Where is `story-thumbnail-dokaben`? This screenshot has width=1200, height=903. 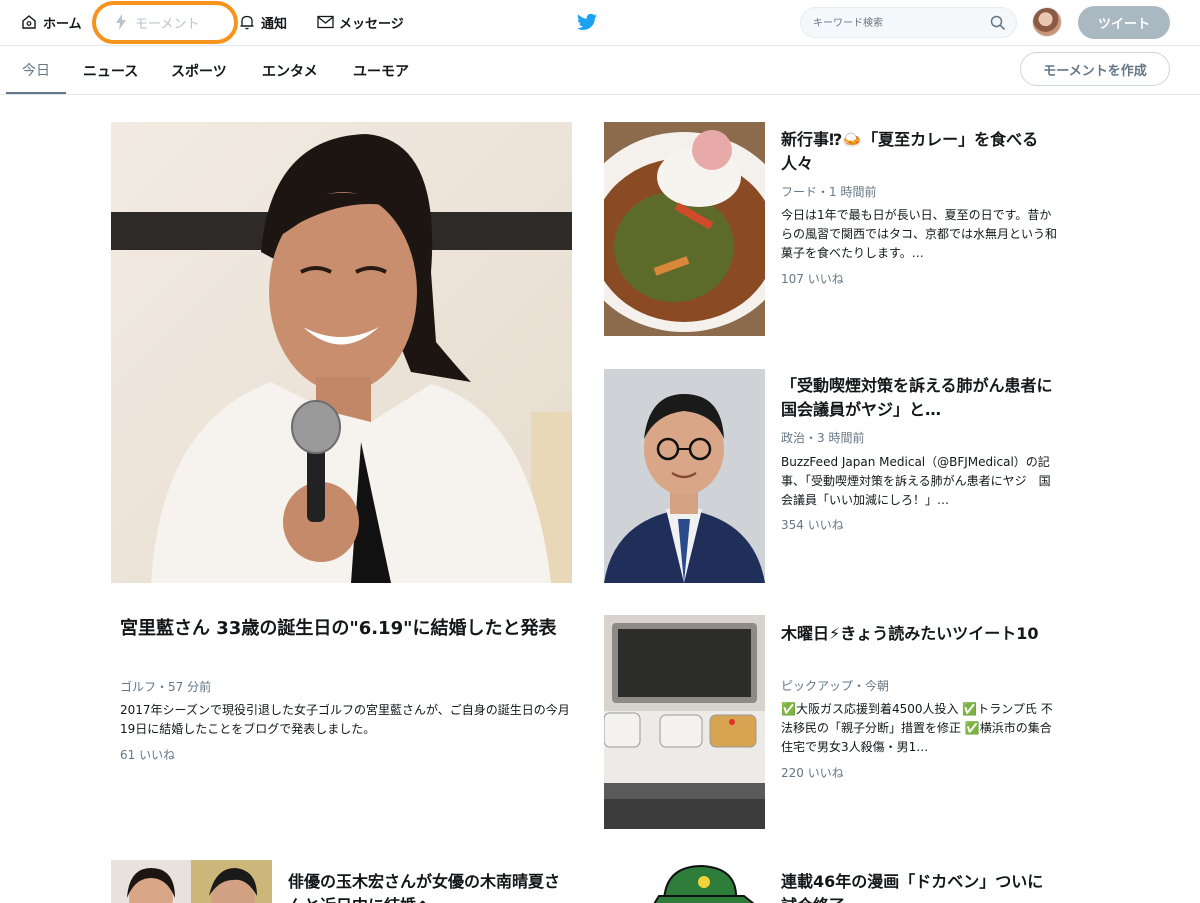 story-thumbnail-dokaben is located at coordinates (684, 881).